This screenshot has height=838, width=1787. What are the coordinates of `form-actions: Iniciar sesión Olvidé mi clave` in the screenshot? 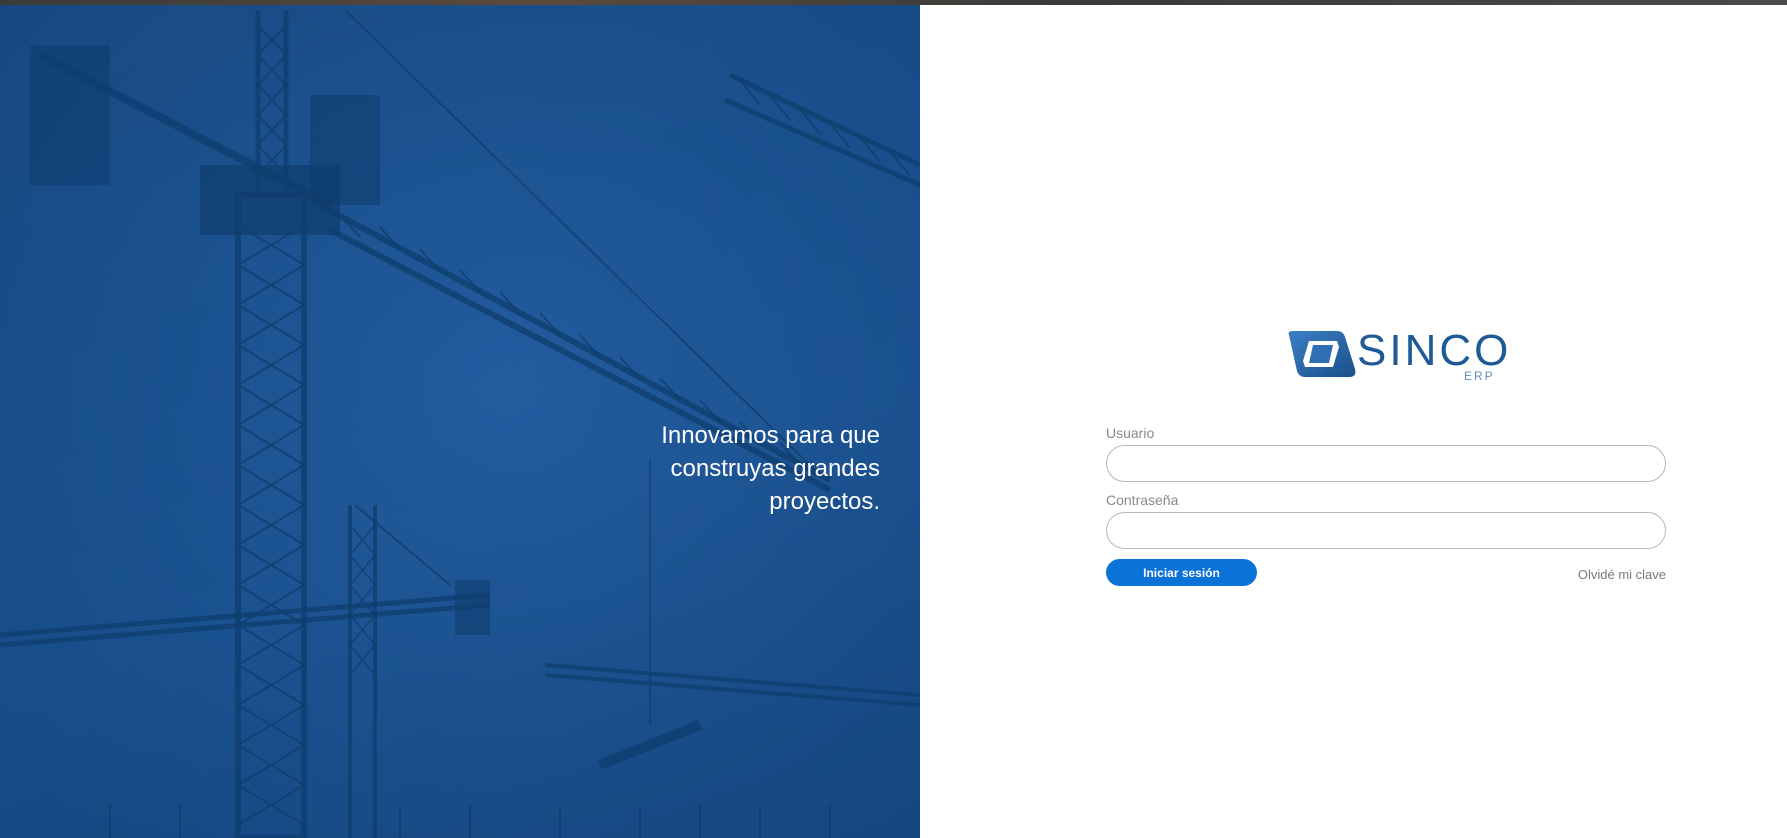 It's located at (1386, 574).